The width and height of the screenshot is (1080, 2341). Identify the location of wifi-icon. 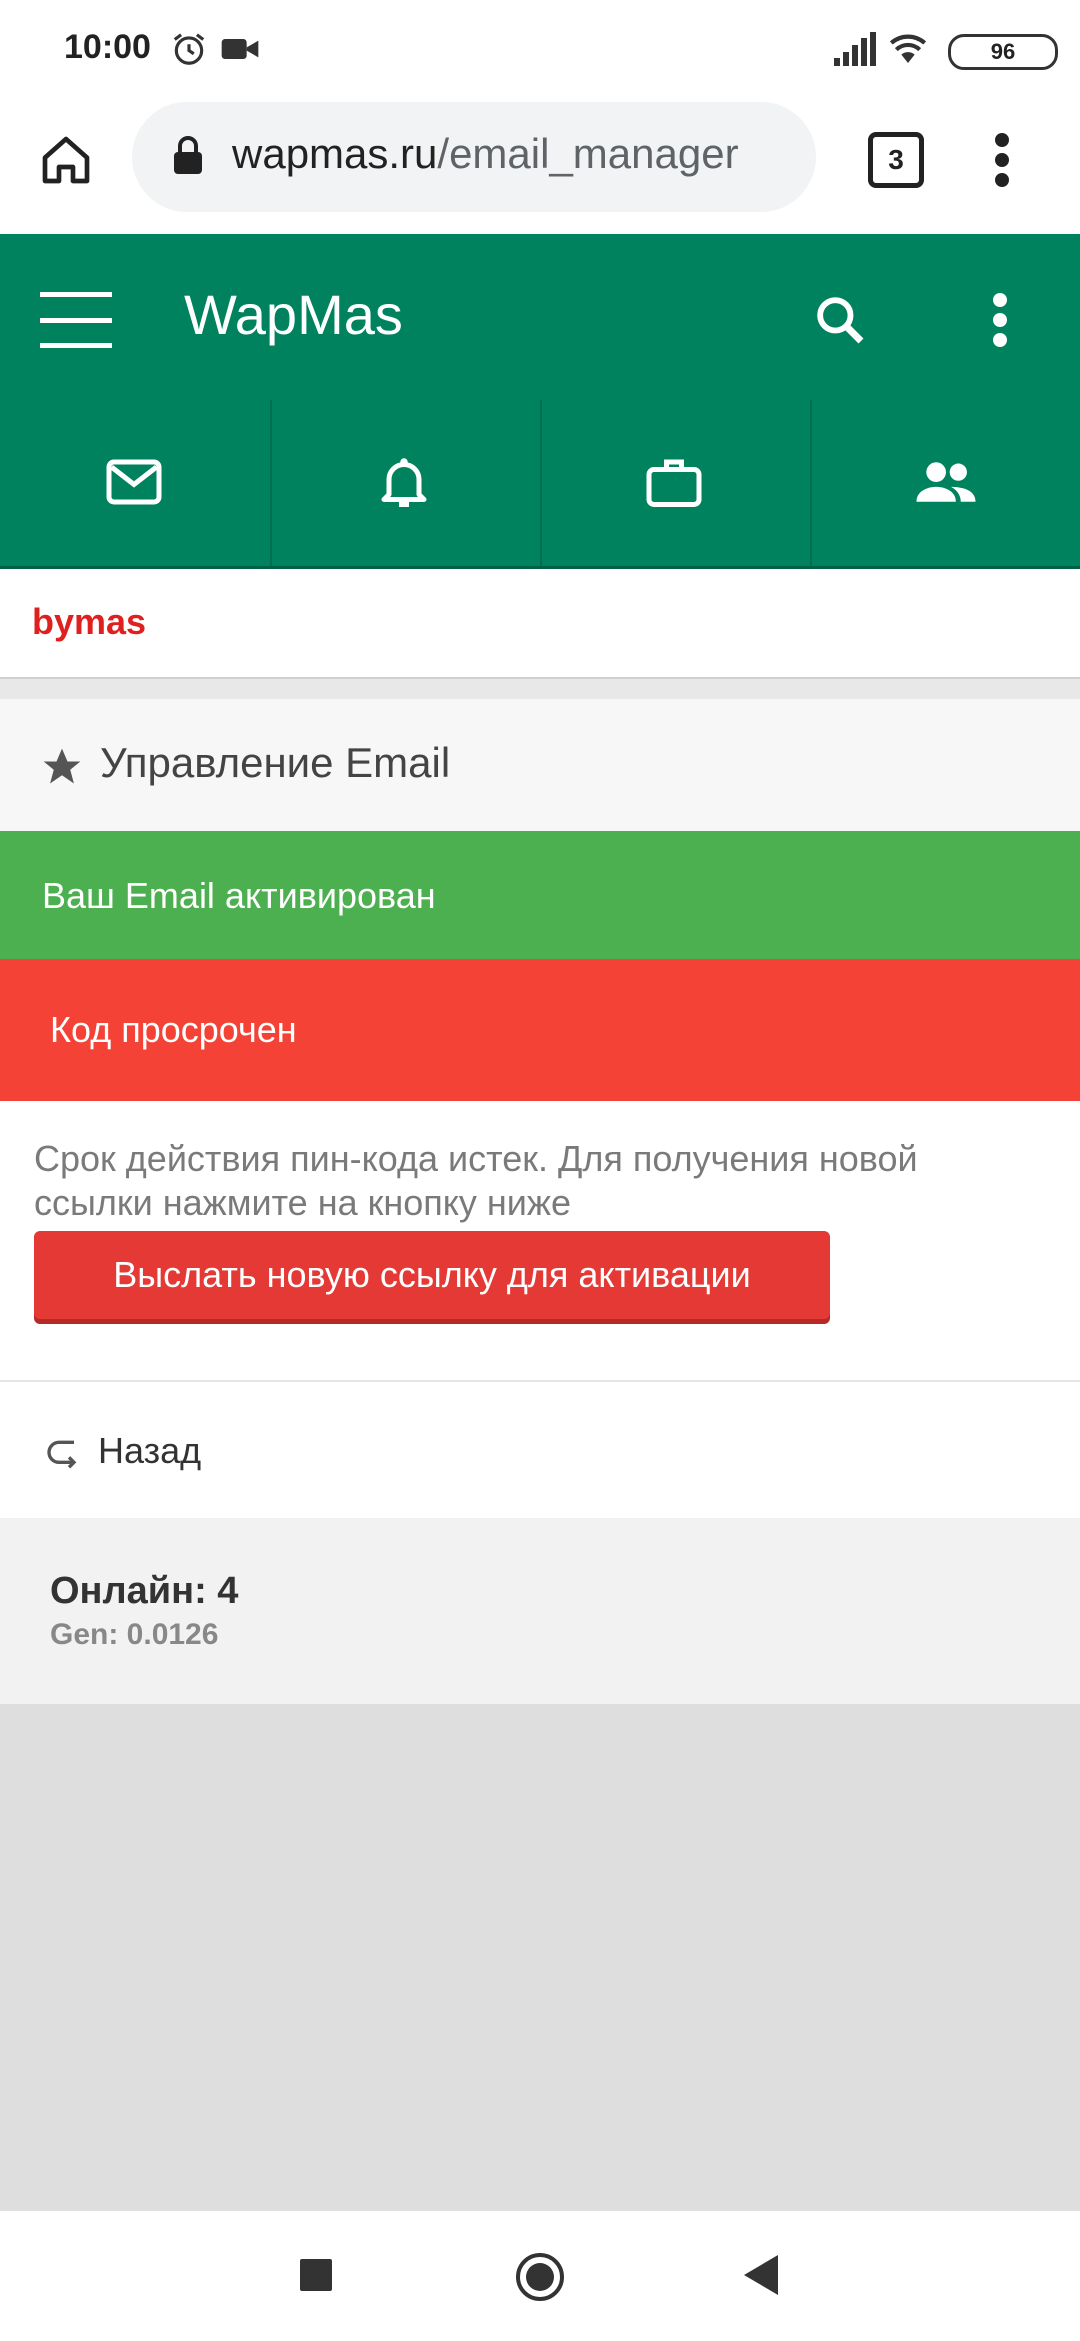
(908, 48).